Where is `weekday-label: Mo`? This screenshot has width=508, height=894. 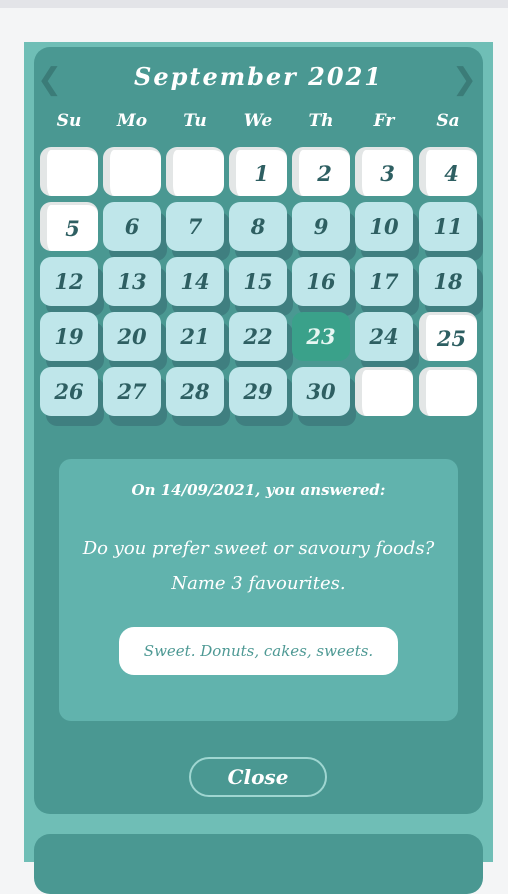
weekday-label: Mo is located at coordinates (132, 121).